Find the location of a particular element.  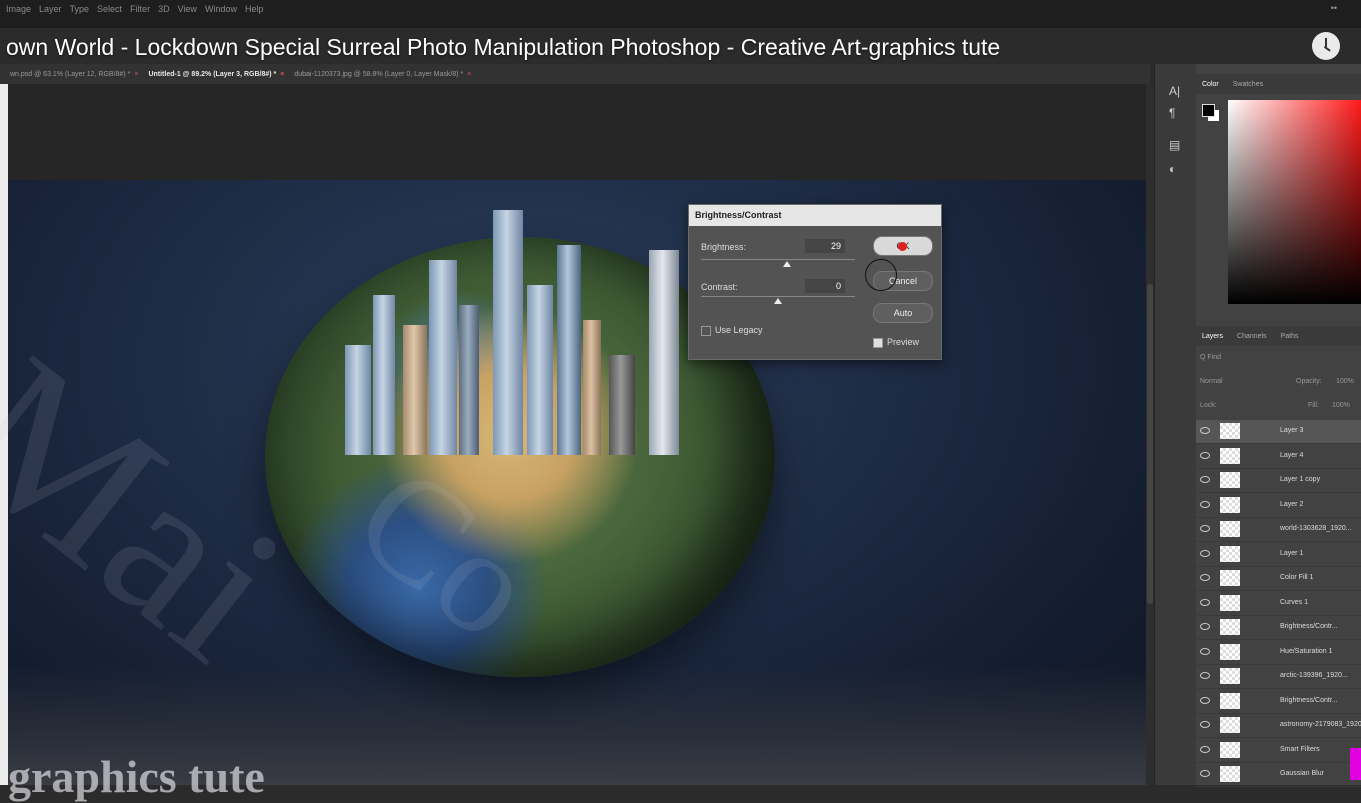

mouse-cursor-dot is located at coordinates (902, 246).